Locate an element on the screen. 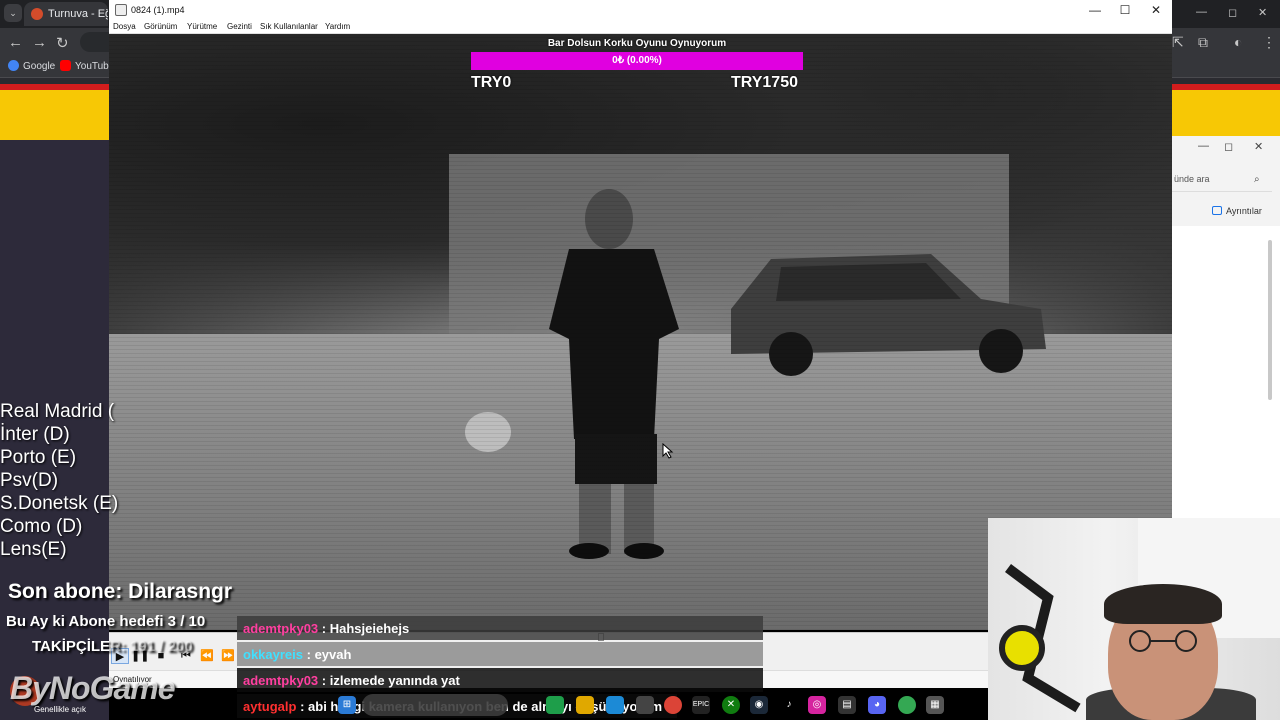 The width and height of the screenshot is (1280, 720). browser-tab-title: Turnuva - Eğlence is located at coordinates (78, 14).